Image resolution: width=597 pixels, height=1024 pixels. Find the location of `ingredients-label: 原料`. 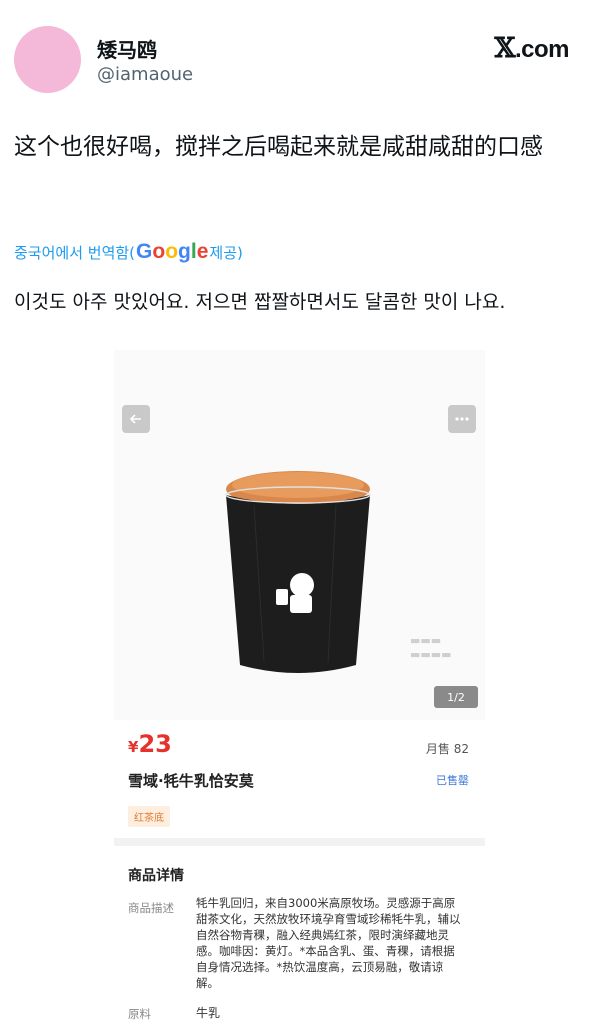

ingredients-label: 原料 is located at coordinates (139, 1014).